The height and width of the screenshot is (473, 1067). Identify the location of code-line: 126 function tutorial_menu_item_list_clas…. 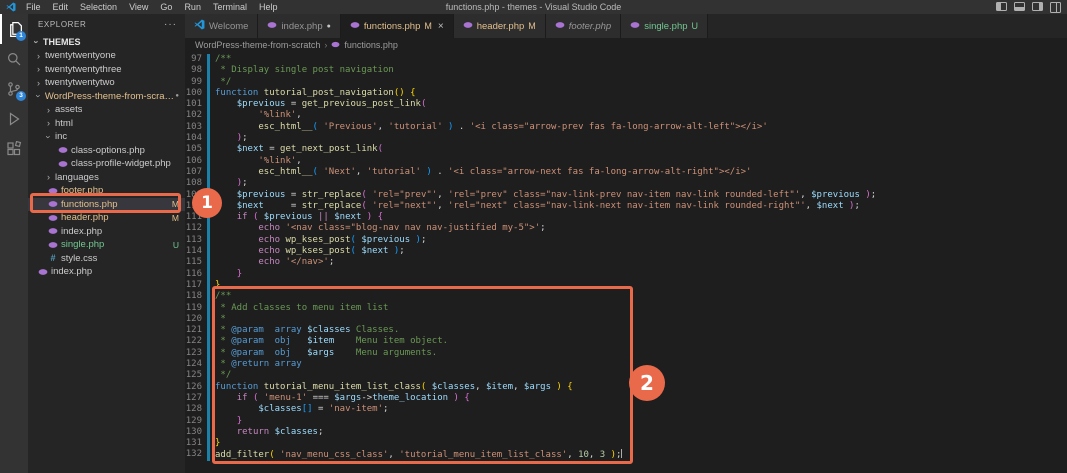
(626, 387).